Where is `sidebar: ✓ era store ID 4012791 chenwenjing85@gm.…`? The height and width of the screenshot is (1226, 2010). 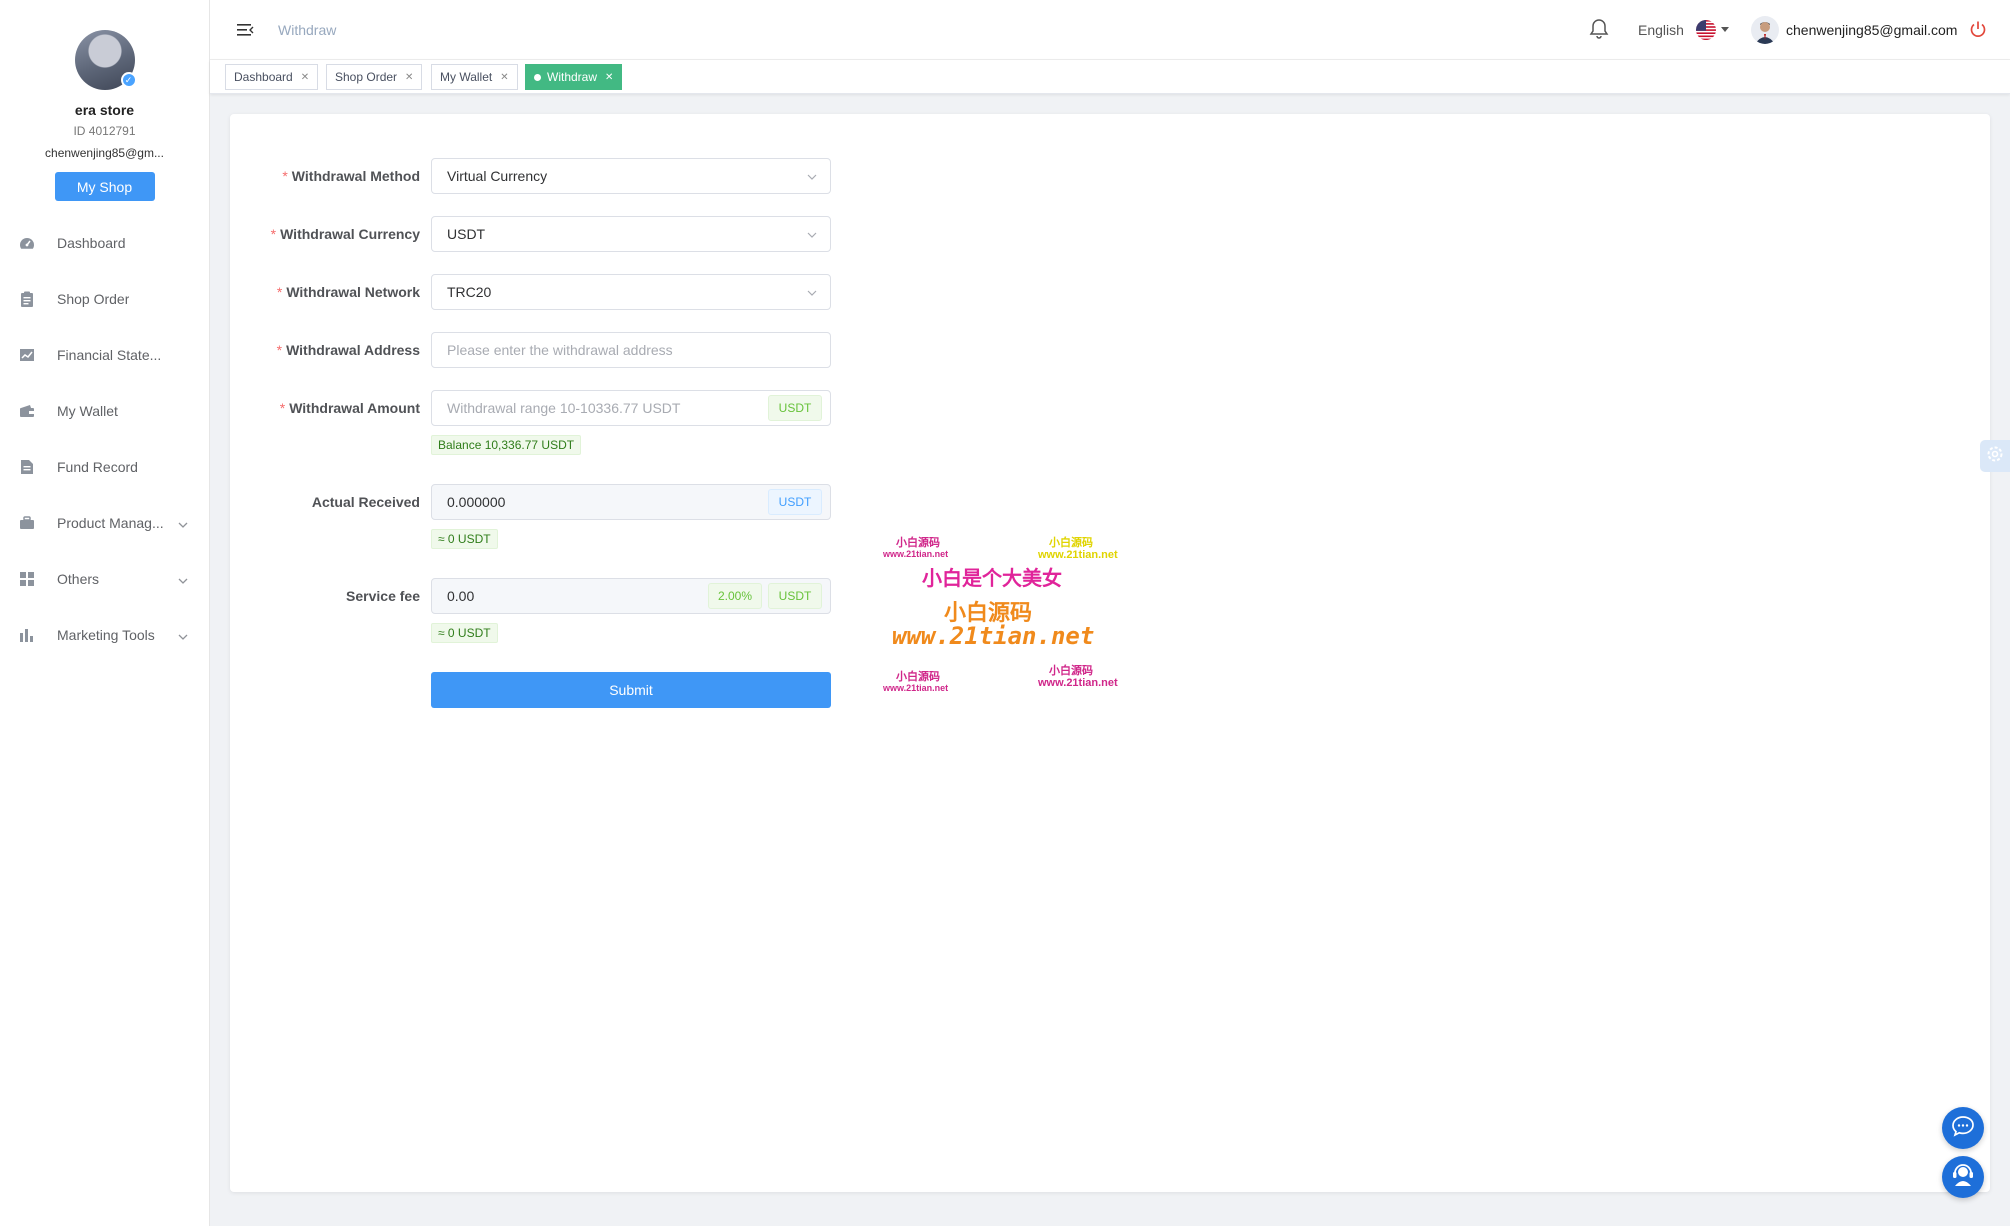
sidebar: ✓ era store ID 4012791 chenwenjing85@gm.… is located at coordinates (105, 613).